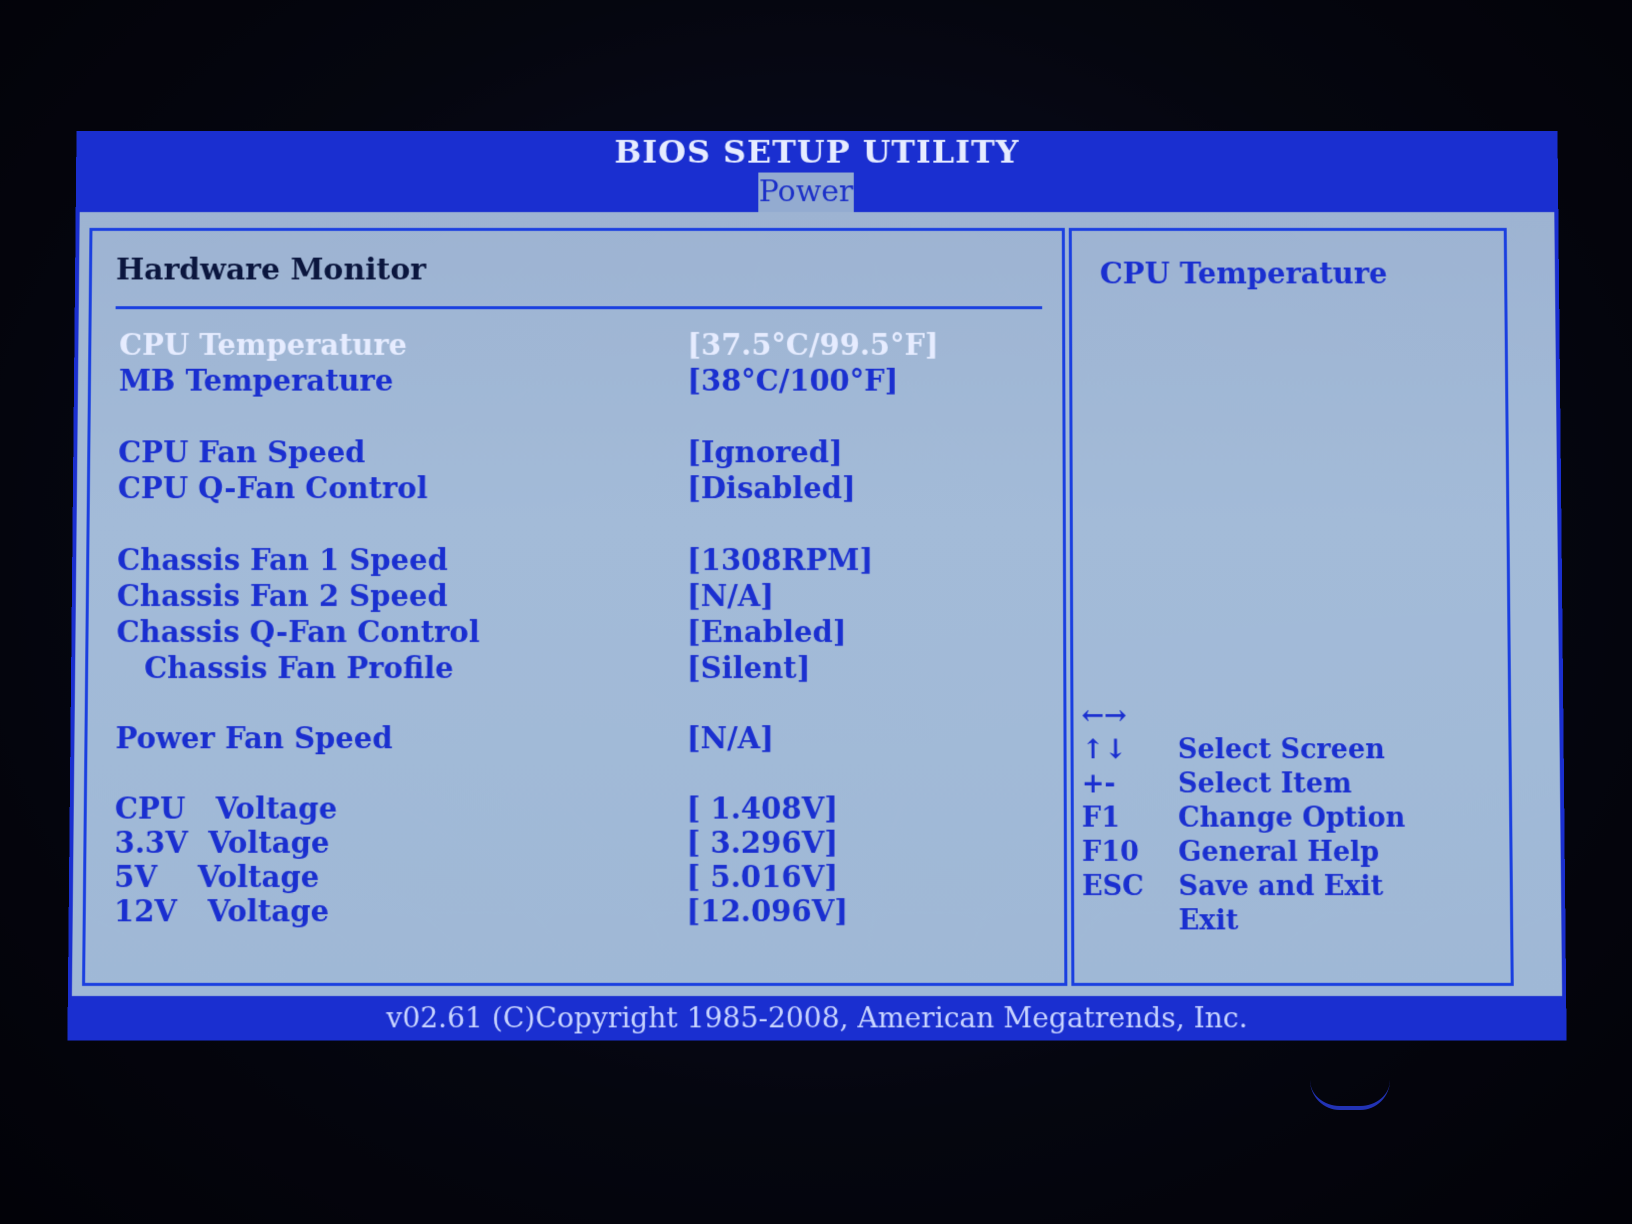 This screenshot has width=1632, height=1224. Describe the element at coordinates (217, 877) in the screenshot. I see `setting-label: 5V Voltage` at that location.